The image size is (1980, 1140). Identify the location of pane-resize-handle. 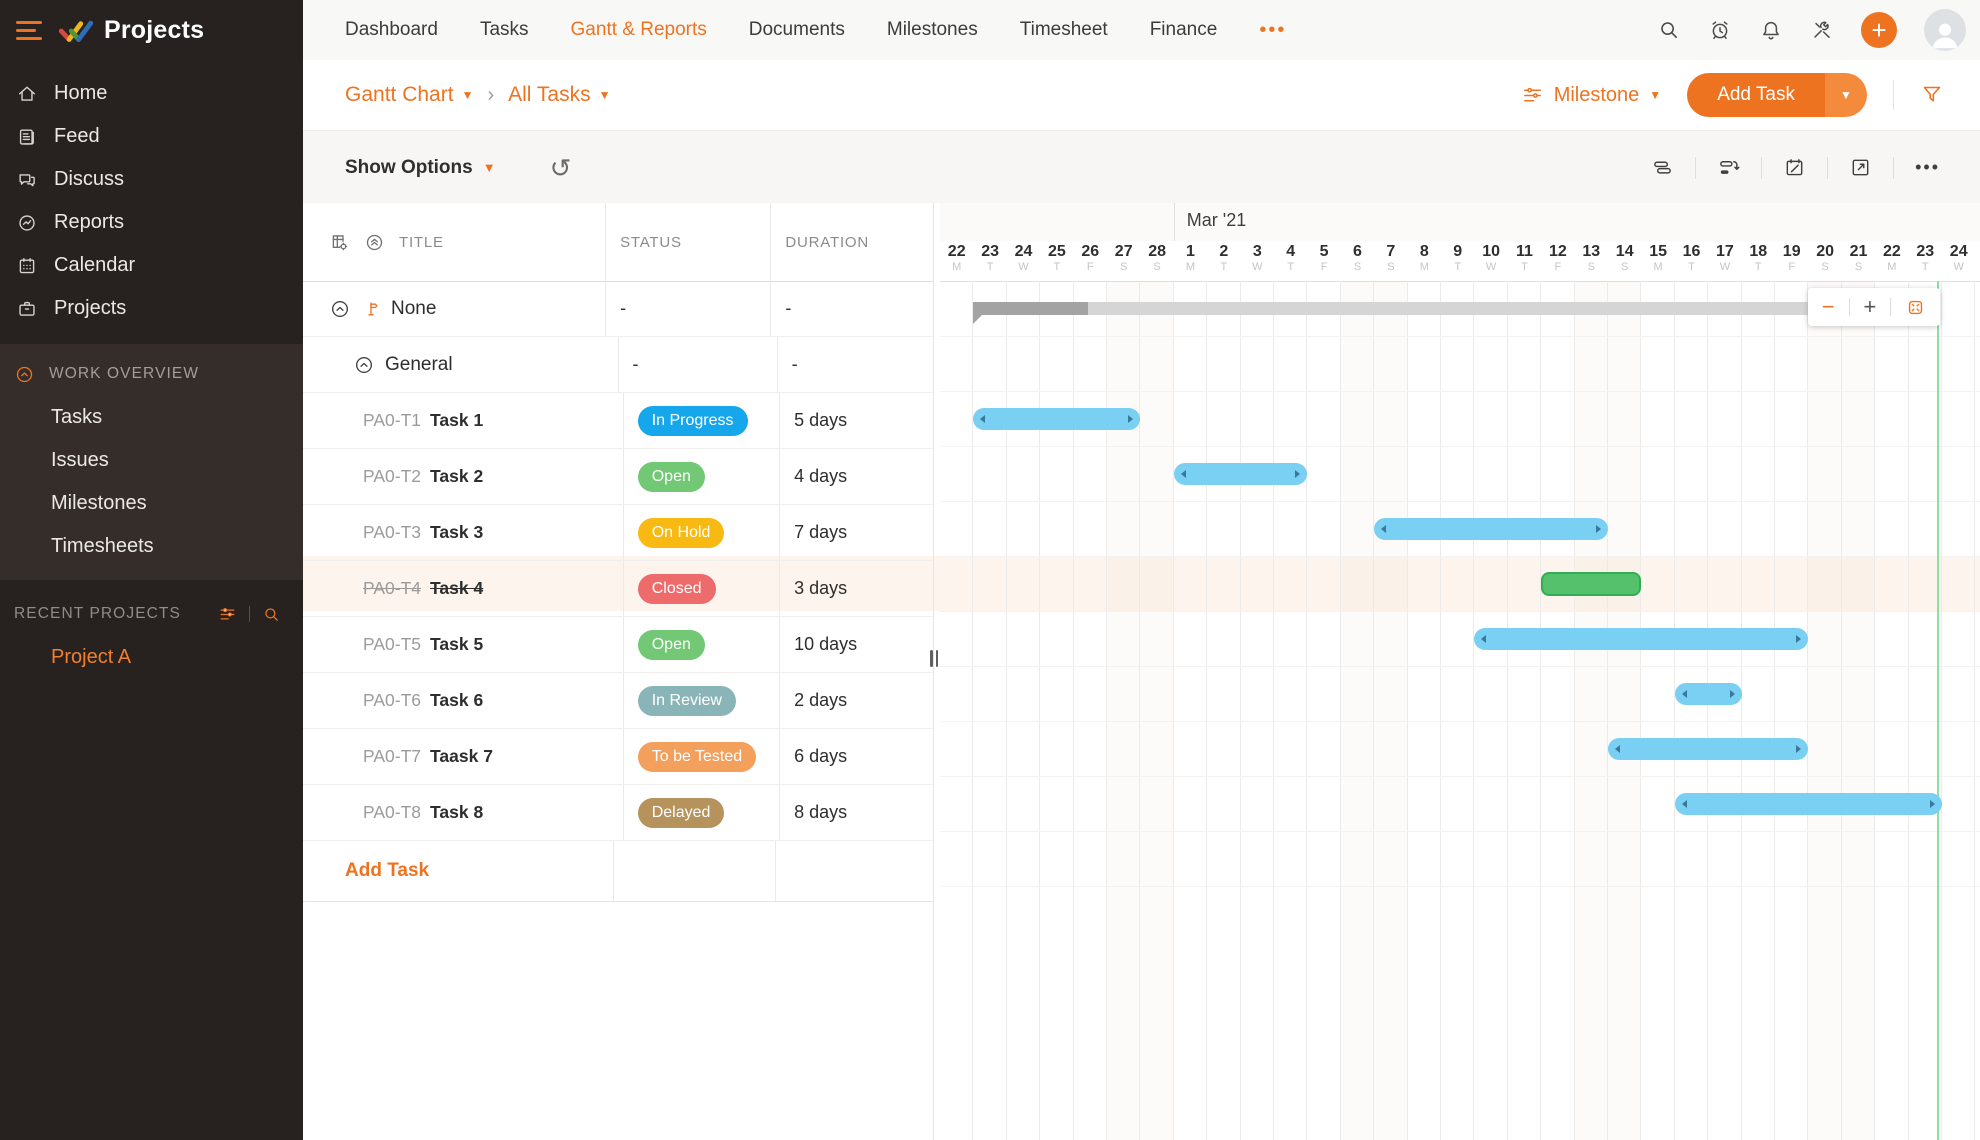
(934, 658).